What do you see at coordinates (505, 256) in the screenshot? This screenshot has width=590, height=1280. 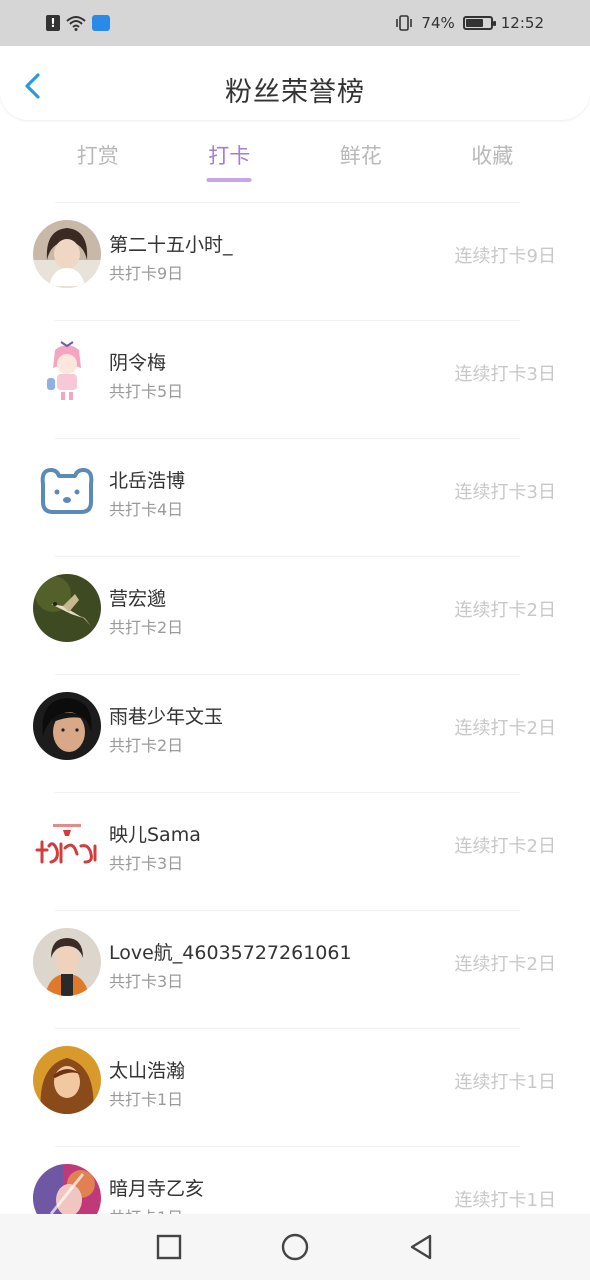 I see `consecutive-checkins: 连续打卡9日` at bounding box center [505, 256].